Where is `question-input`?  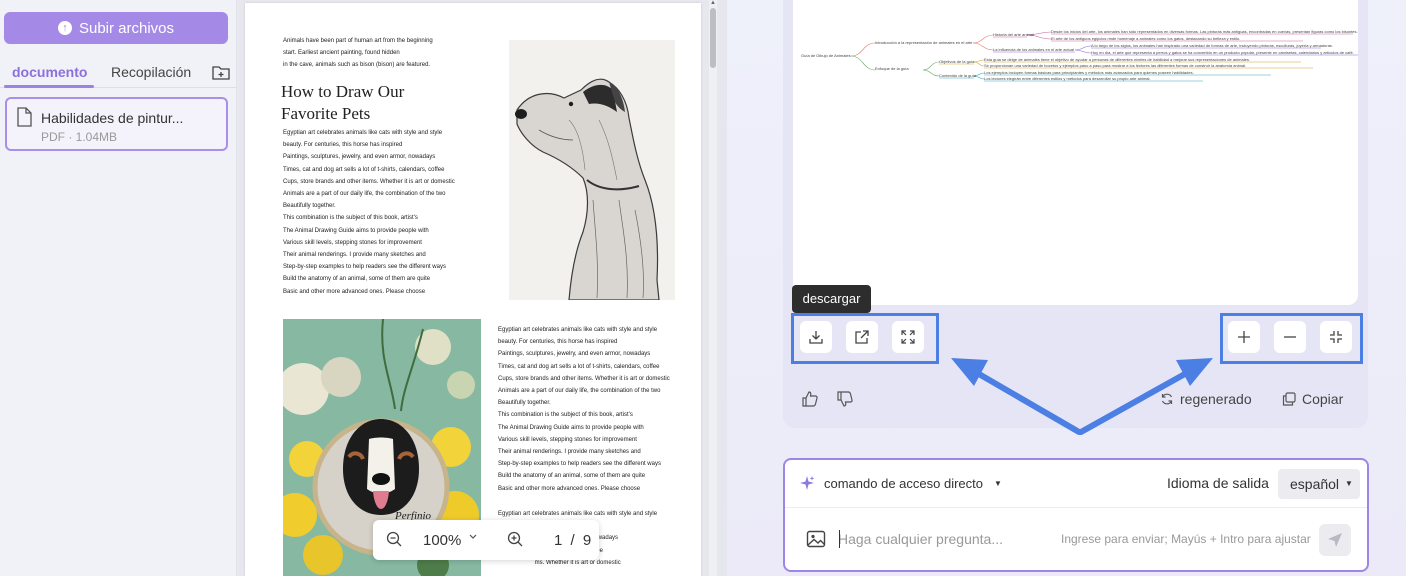
question-input is located at coordinates (938, 539).